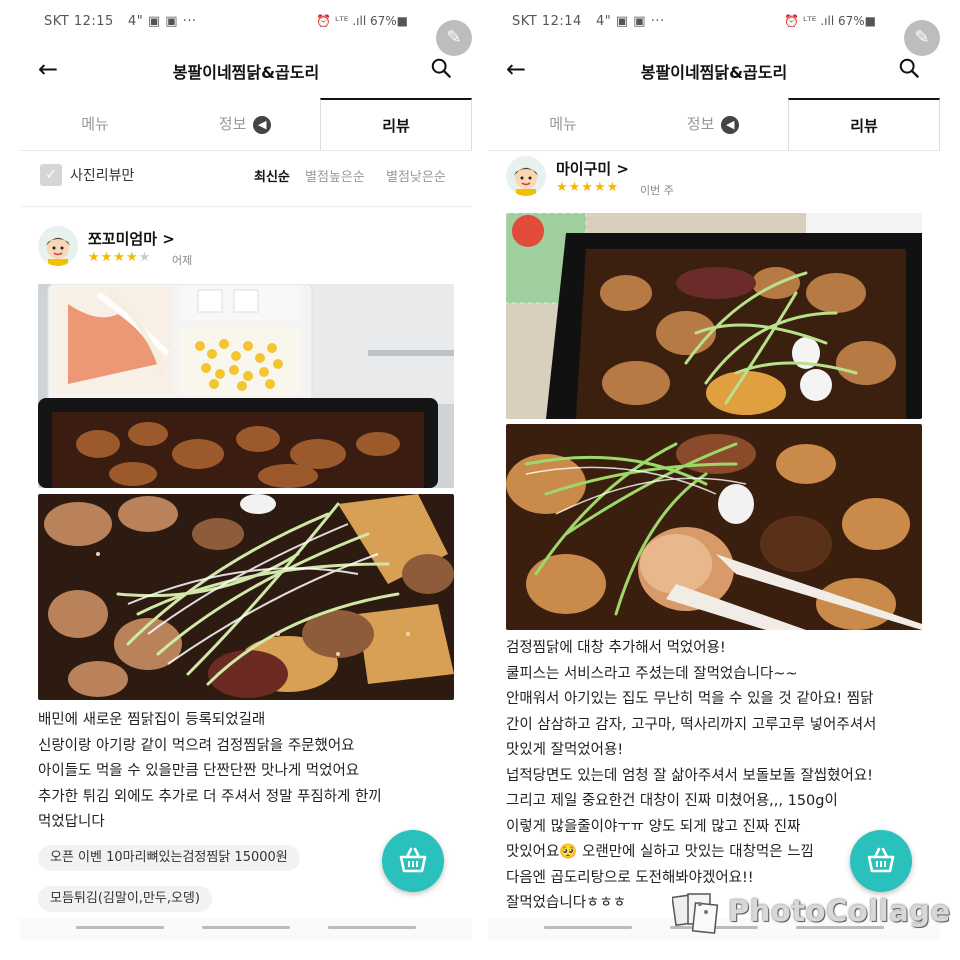 The height and width of the screenshot is (960, 960). Describe the element at coordinates (199, 771) in the screenshot. I see `review-line: 아이들도 먹을 수 있을만큼 단짠단짠 맛나게 먹었어요` at that location.